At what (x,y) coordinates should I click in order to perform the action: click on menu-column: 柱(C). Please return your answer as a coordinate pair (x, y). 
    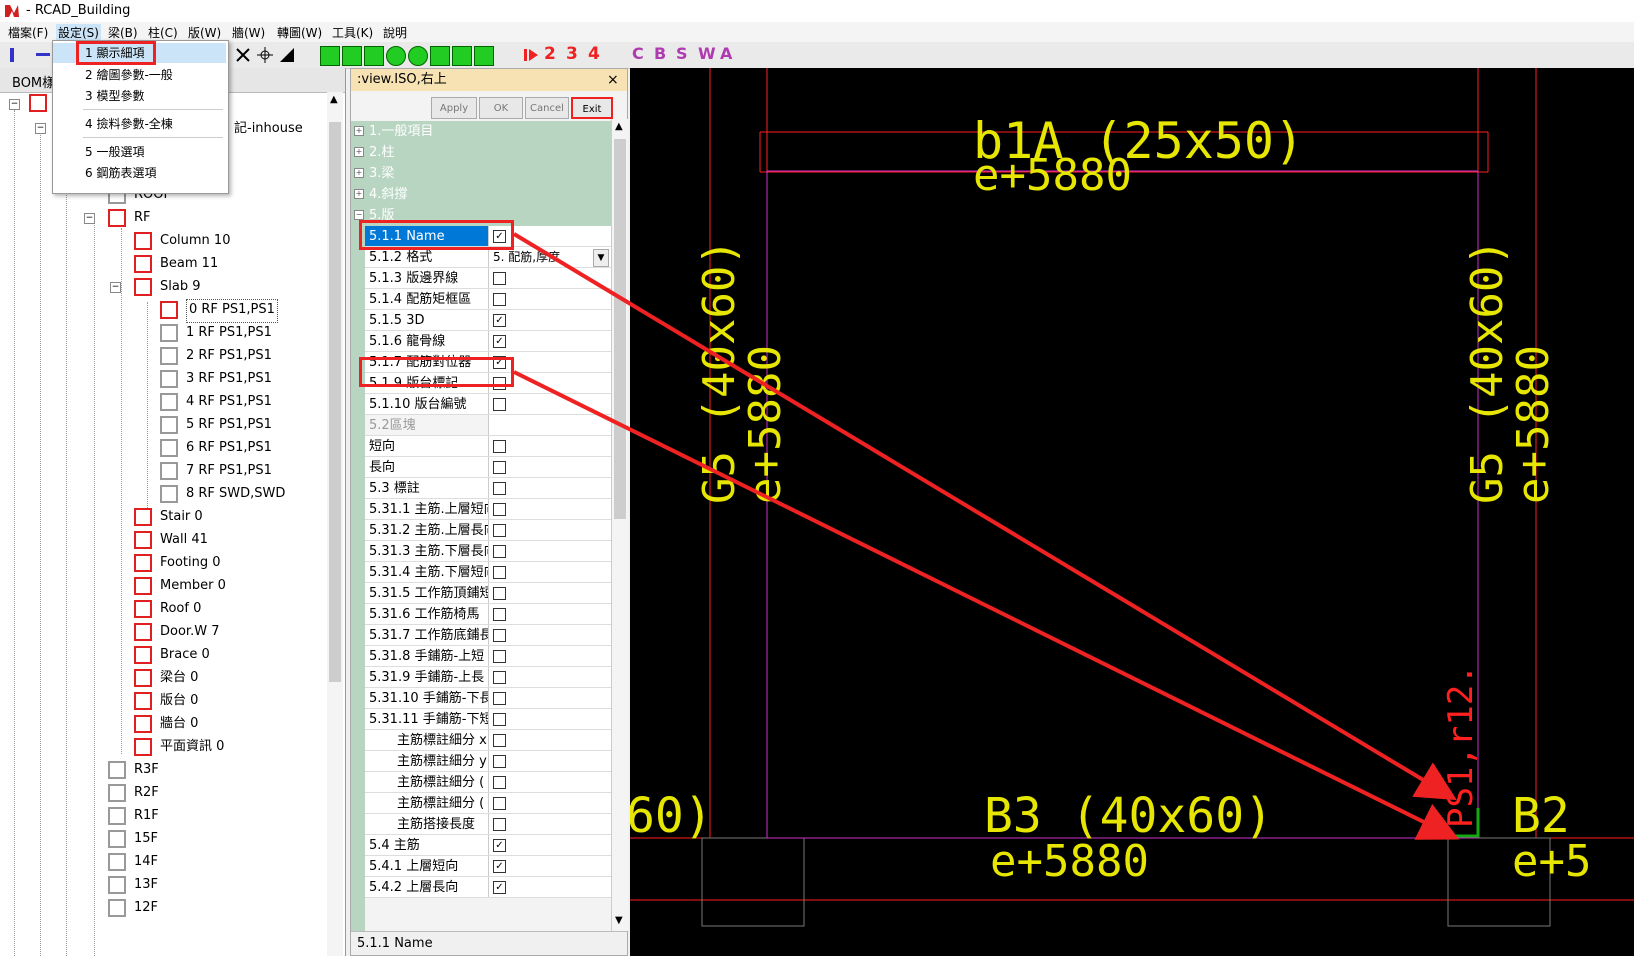
    Looking at the image, I should click on (163, 32).